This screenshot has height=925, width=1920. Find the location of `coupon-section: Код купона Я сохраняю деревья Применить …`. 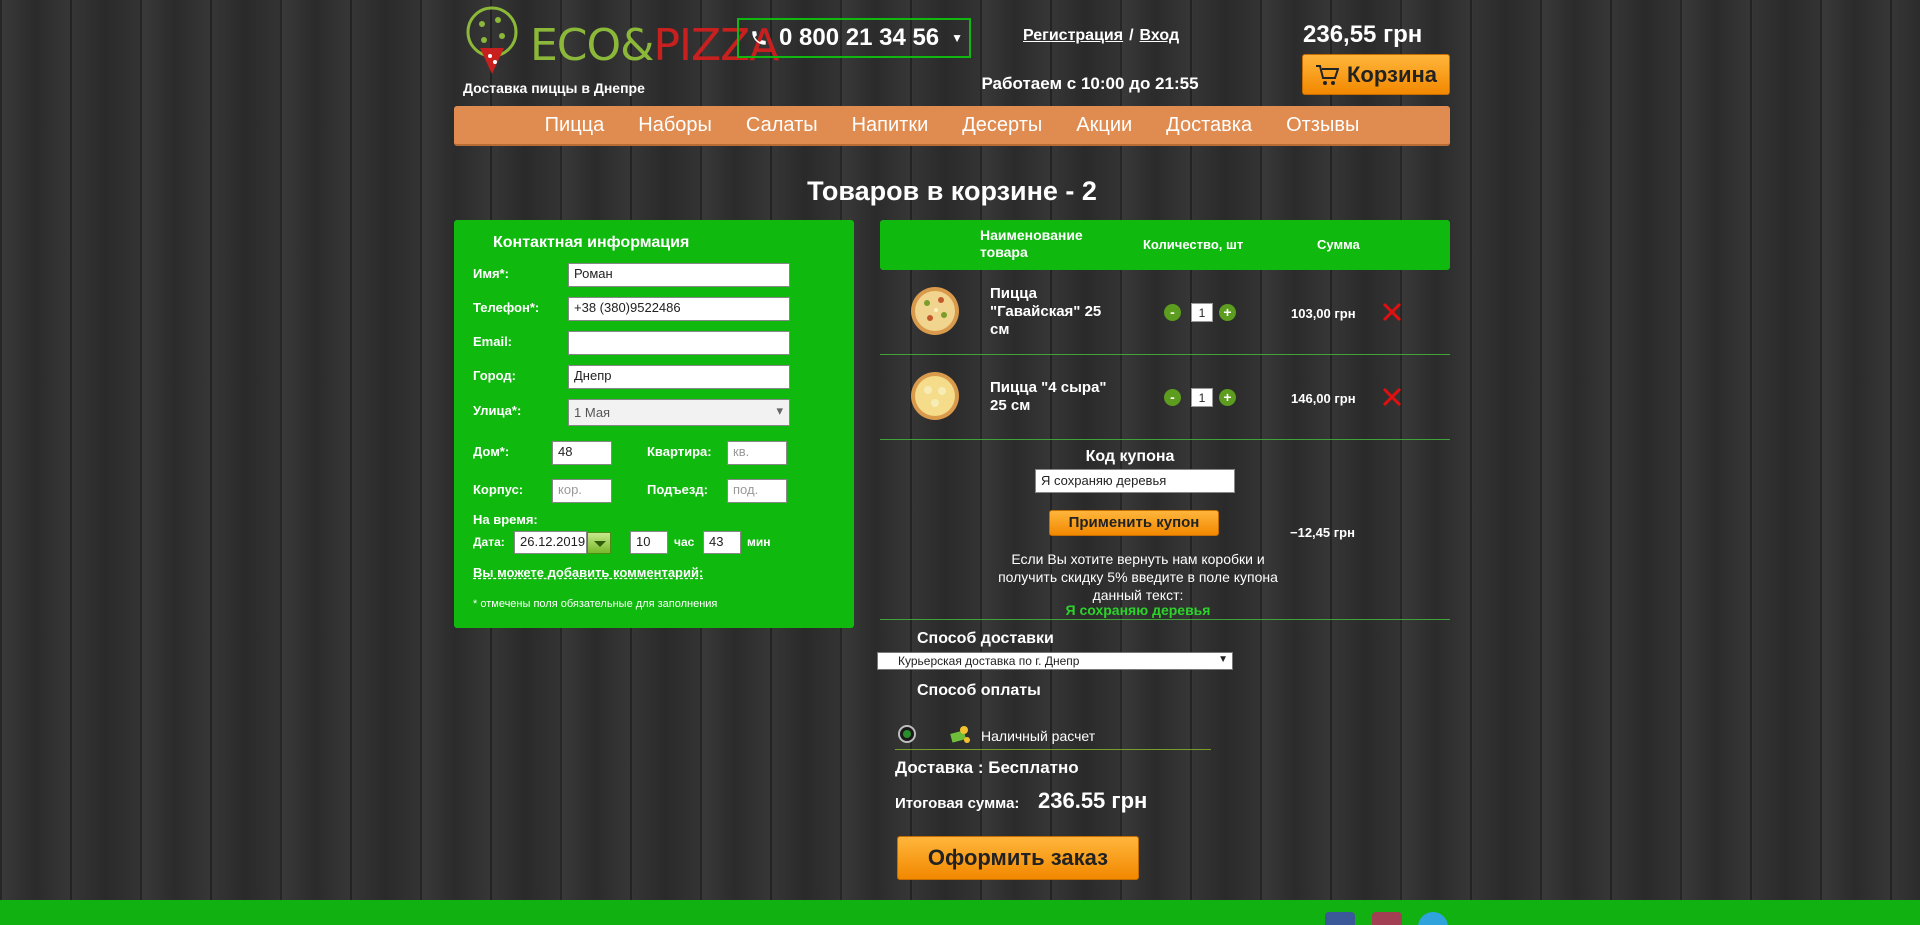

coupon-section: Код купона Я сохраняю деревья Применить … is located at coordinates (1165, 530).